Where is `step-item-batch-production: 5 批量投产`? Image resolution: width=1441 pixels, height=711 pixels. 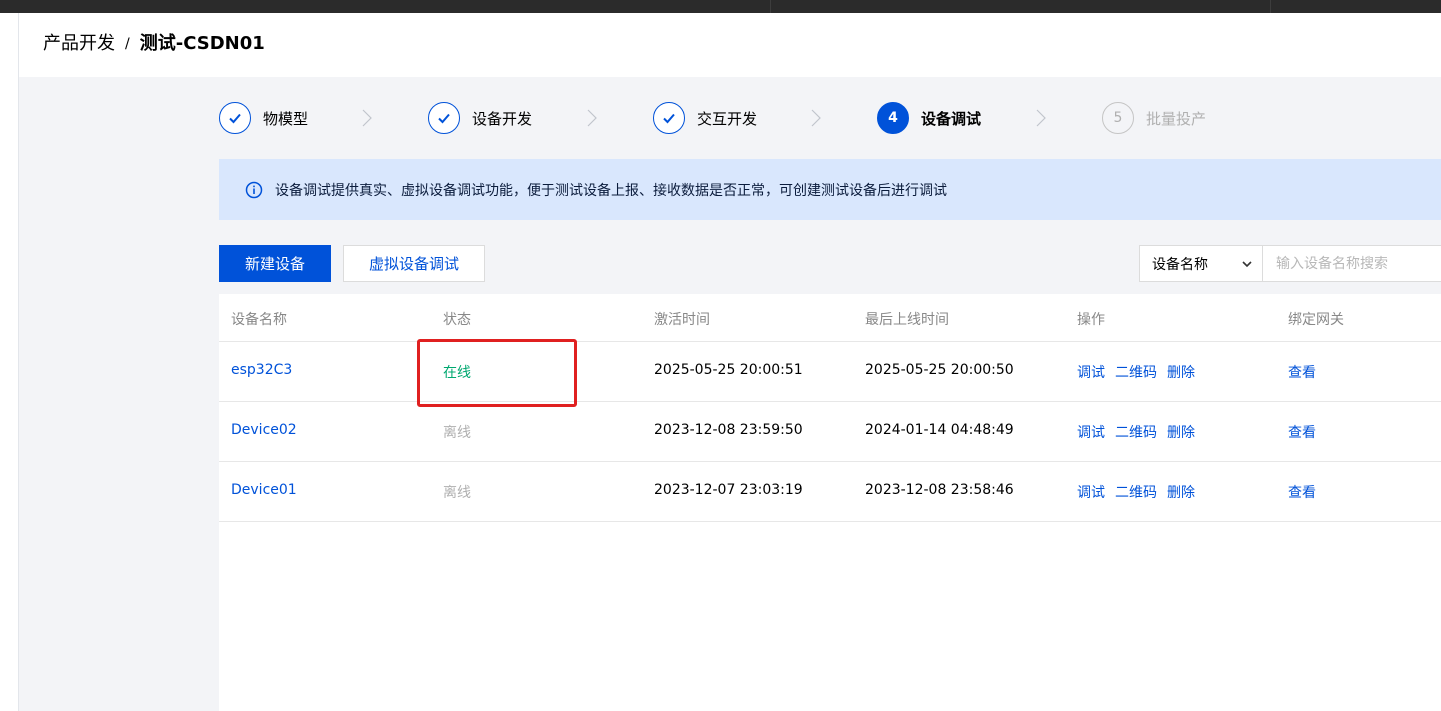 step-item-batch-production: 5 批量投产 is located at coordinates (1154, 118).